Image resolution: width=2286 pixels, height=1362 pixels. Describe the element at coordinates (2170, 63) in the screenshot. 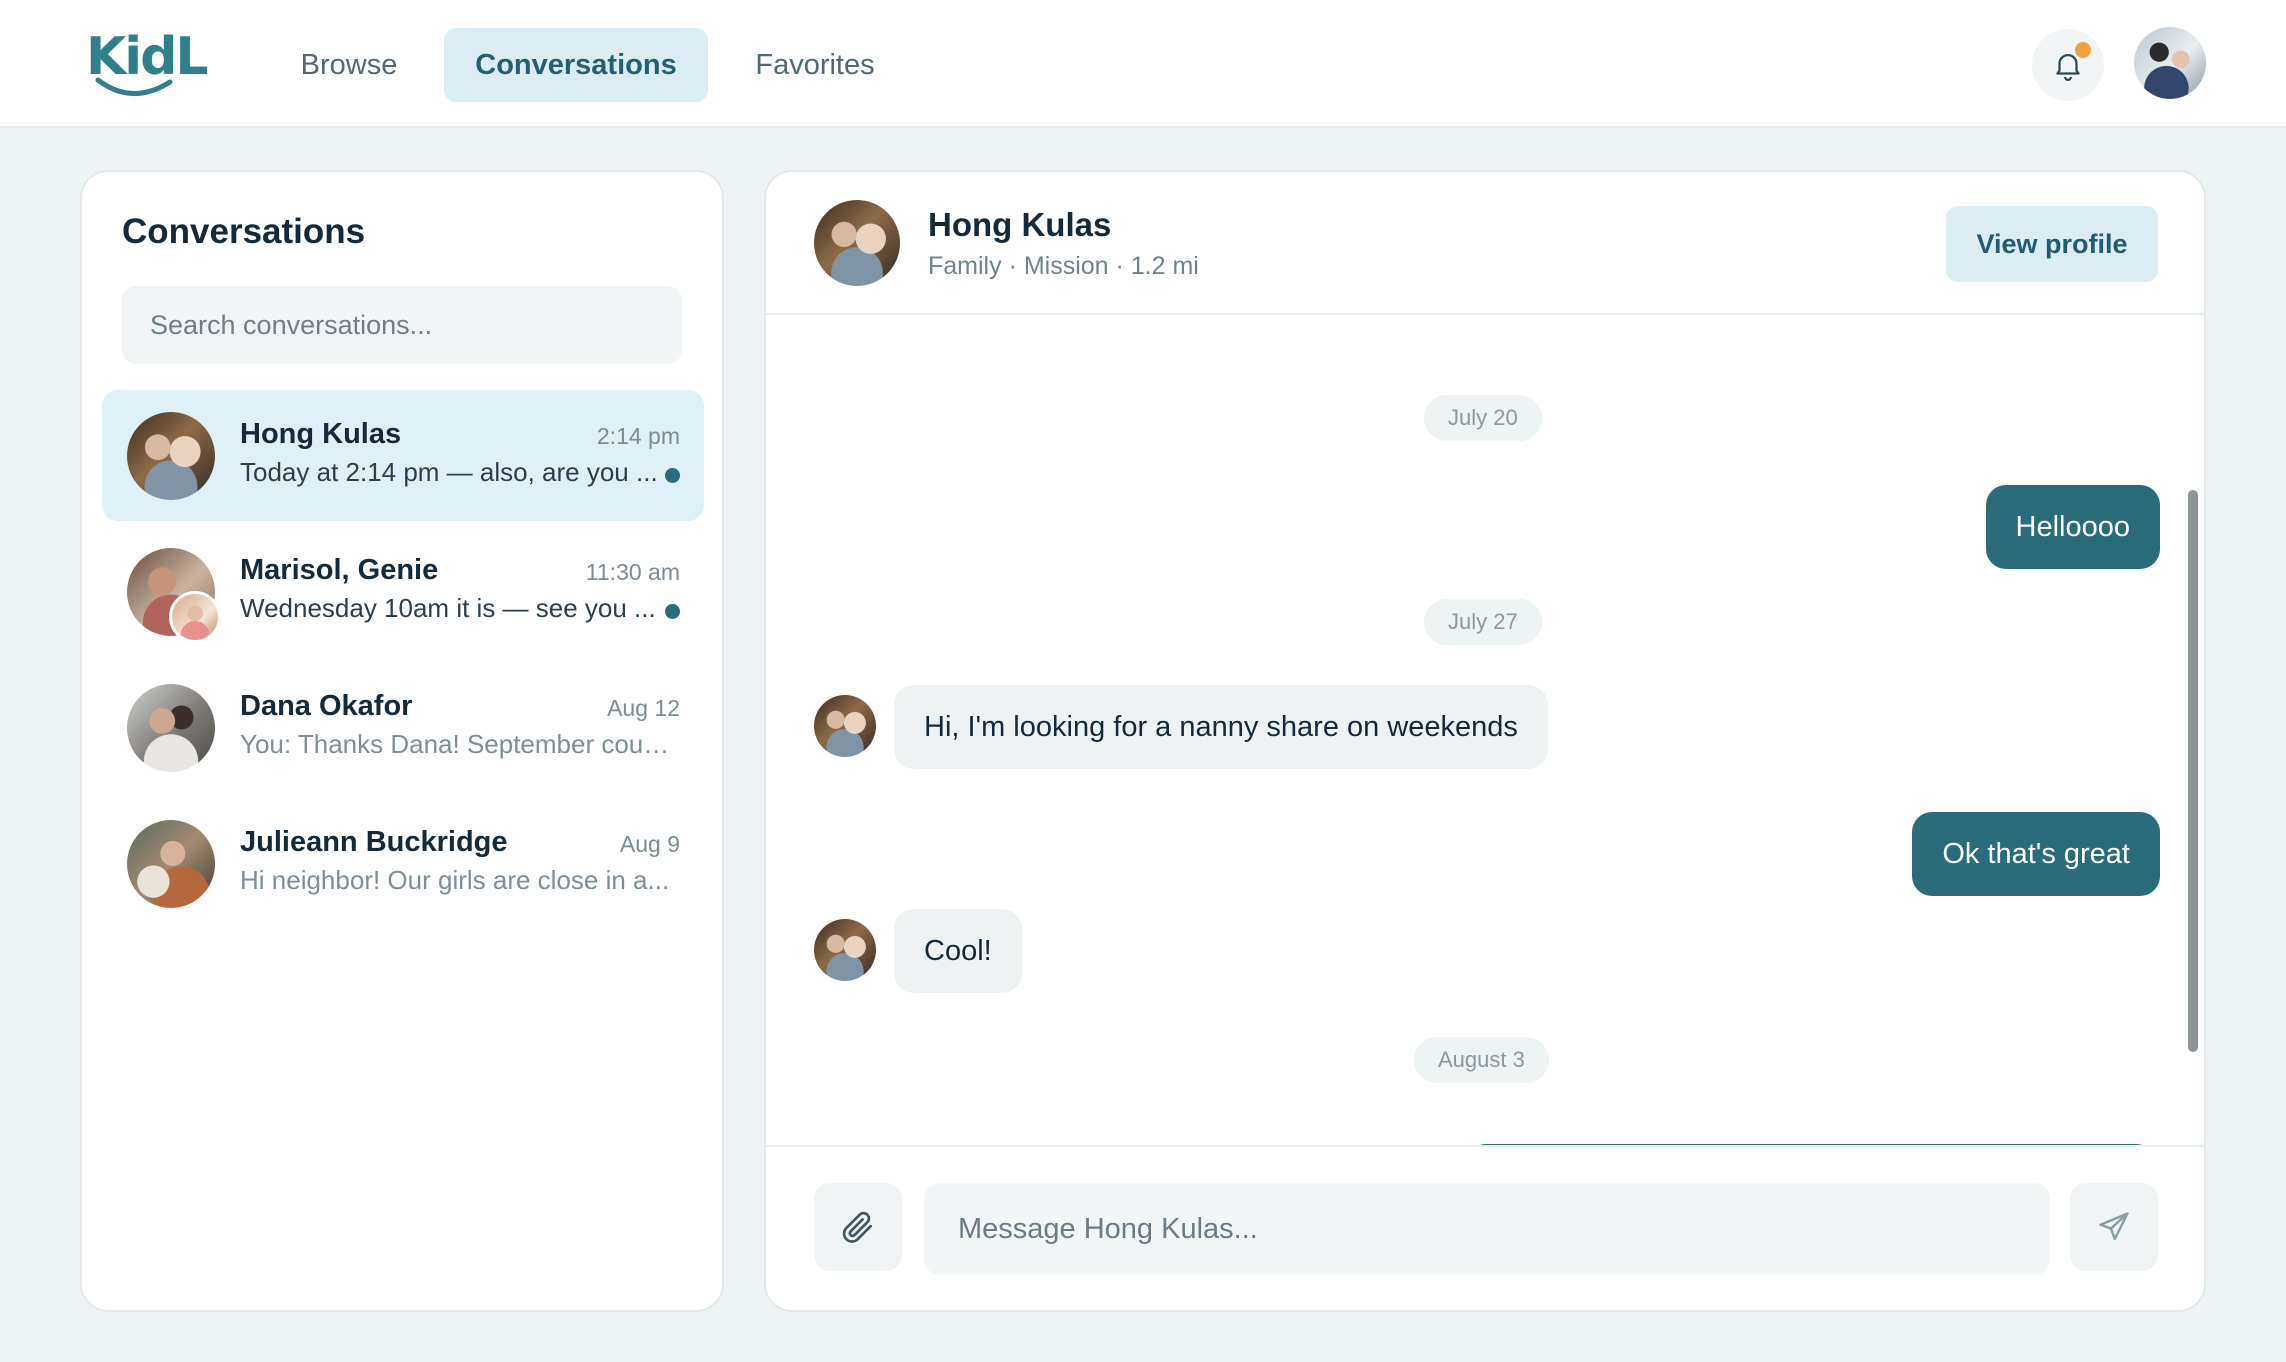

I see `user-avatar` at that location.